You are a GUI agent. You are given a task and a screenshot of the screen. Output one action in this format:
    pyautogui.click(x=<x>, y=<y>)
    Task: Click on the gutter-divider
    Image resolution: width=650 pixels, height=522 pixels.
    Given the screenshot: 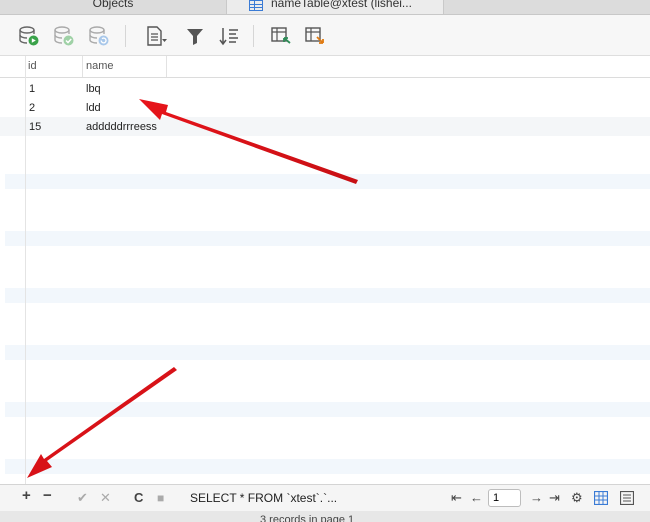 What is the action you would take?
    pyautogui.click(x=25, y=270)
    